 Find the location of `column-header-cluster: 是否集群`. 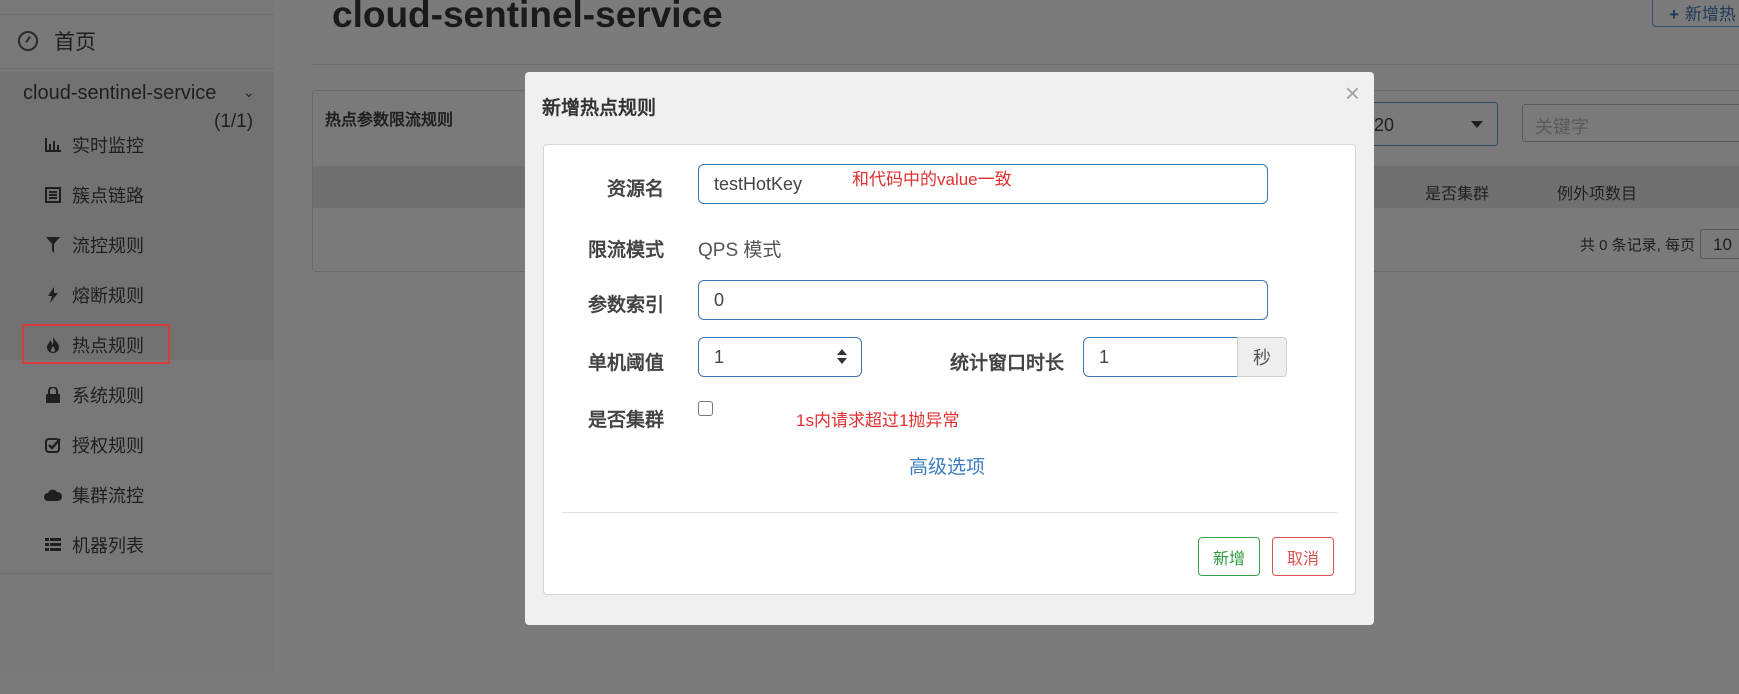

column-header-cluster: 是否集群 is located at coordinates (1457, 194).